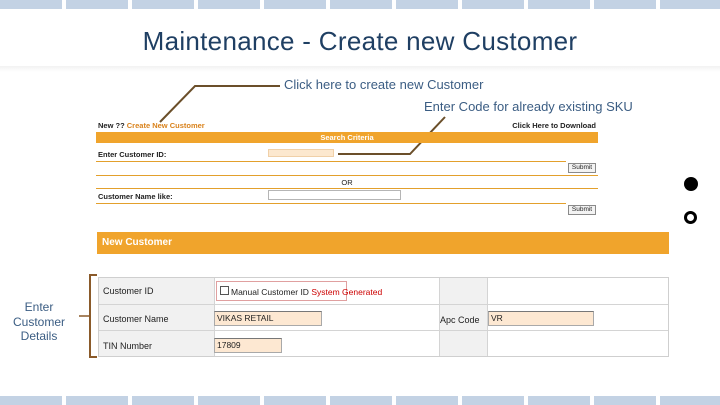 This screenshot has width=720, height=405. I want to click on apc-code-input: VR, so click(541, 318).